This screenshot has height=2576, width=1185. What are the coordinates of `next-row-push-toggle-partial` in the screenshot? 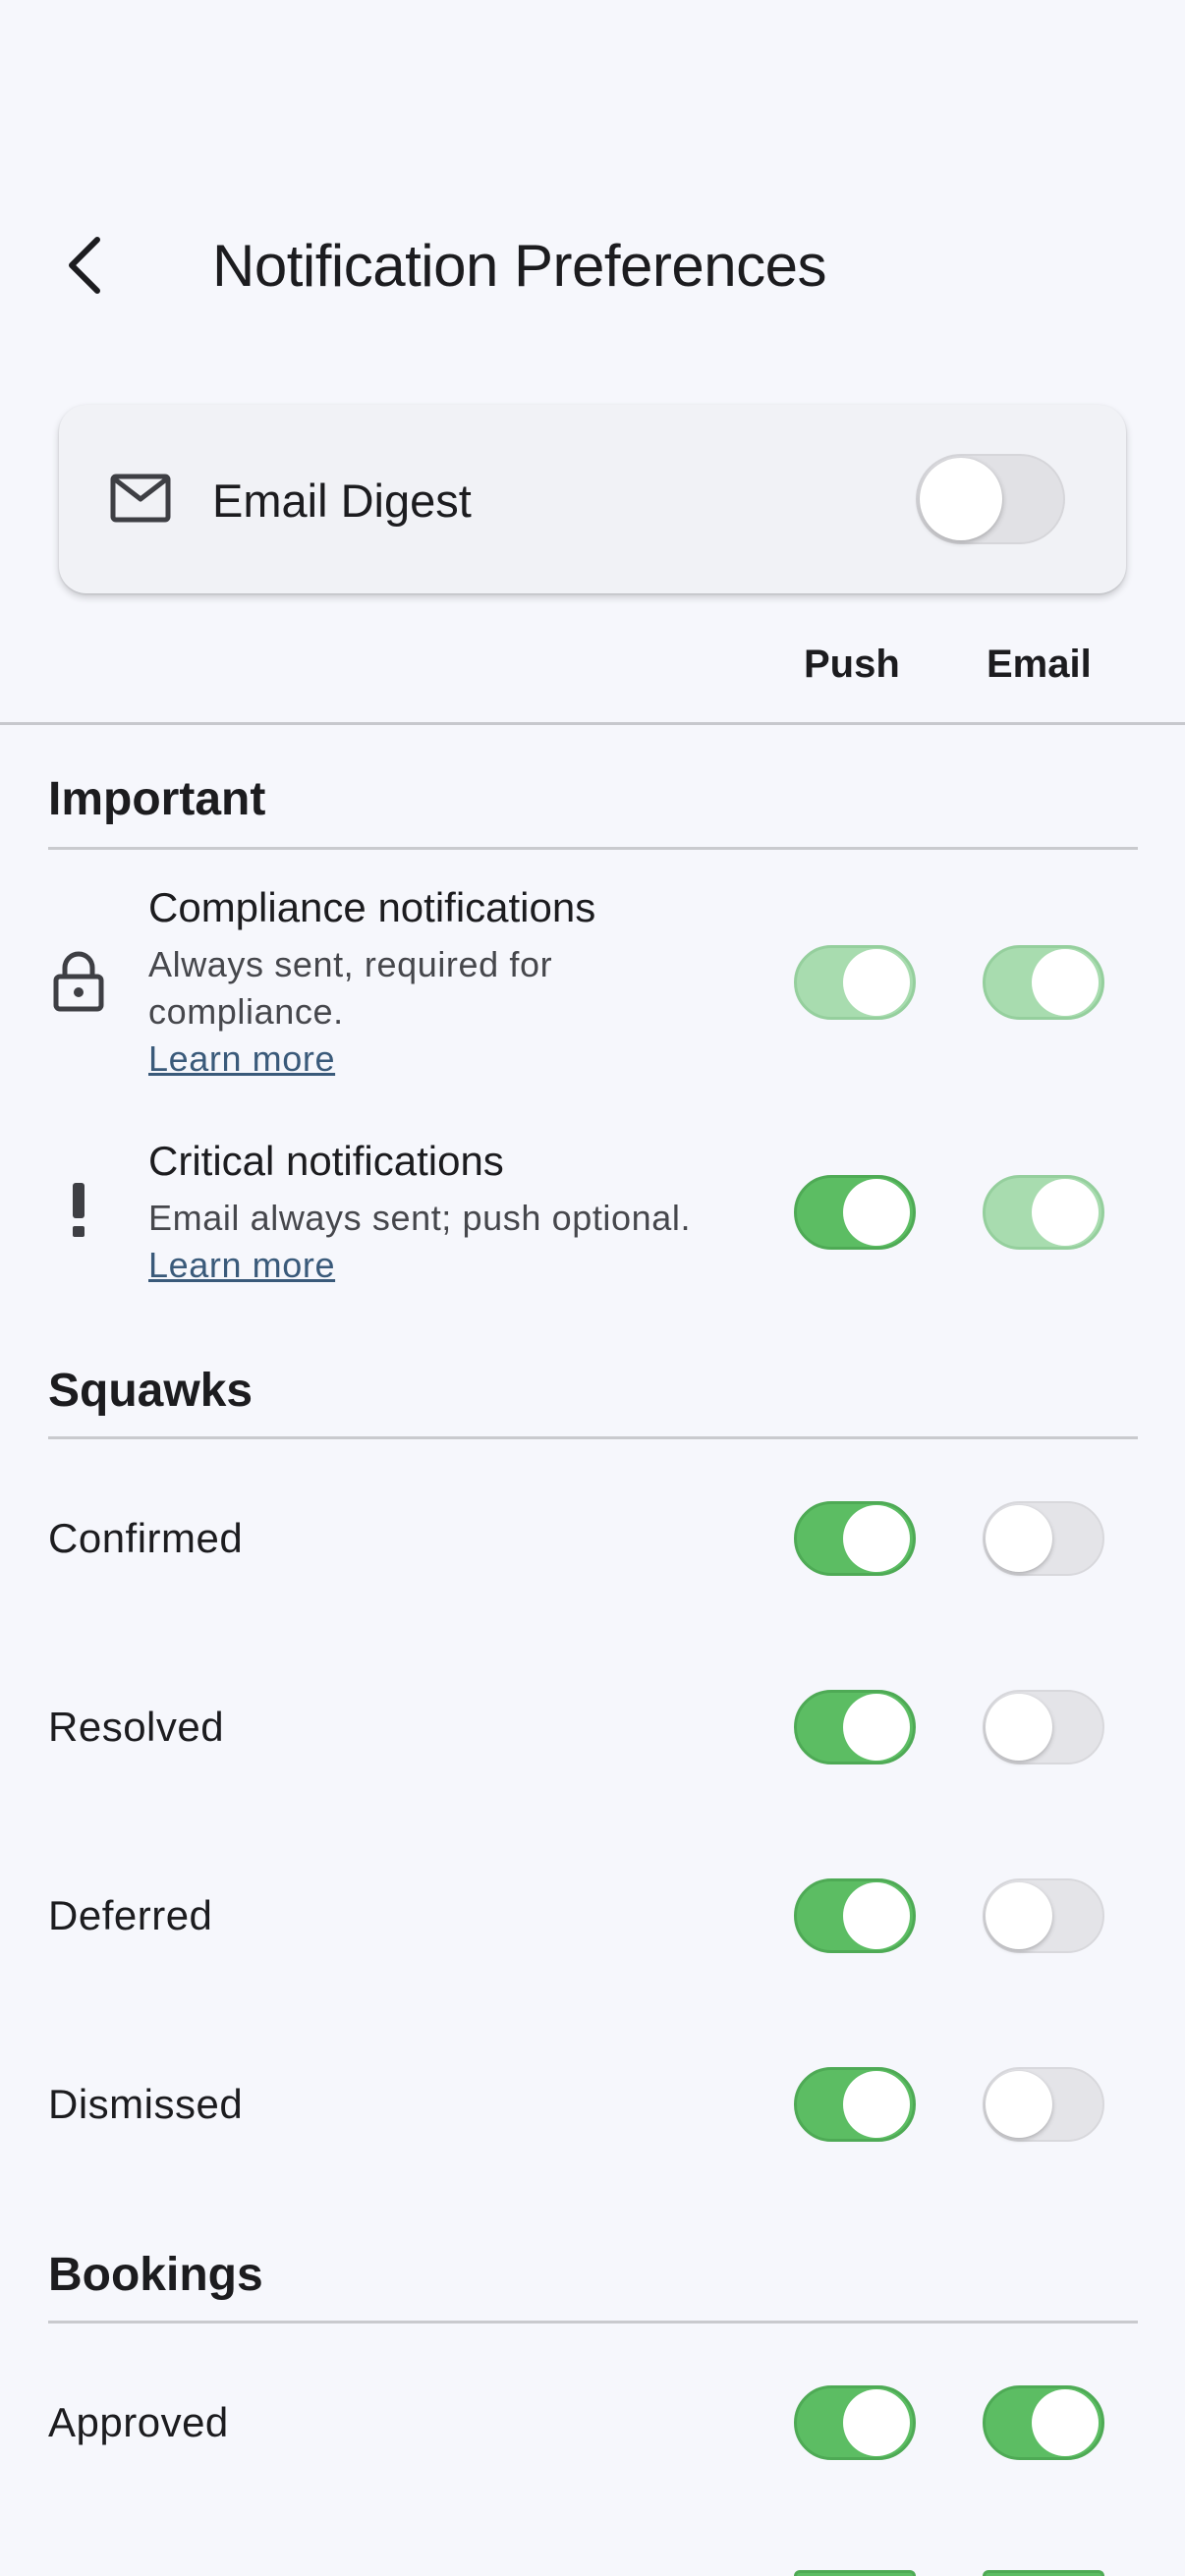 It's located at (855, 2573).